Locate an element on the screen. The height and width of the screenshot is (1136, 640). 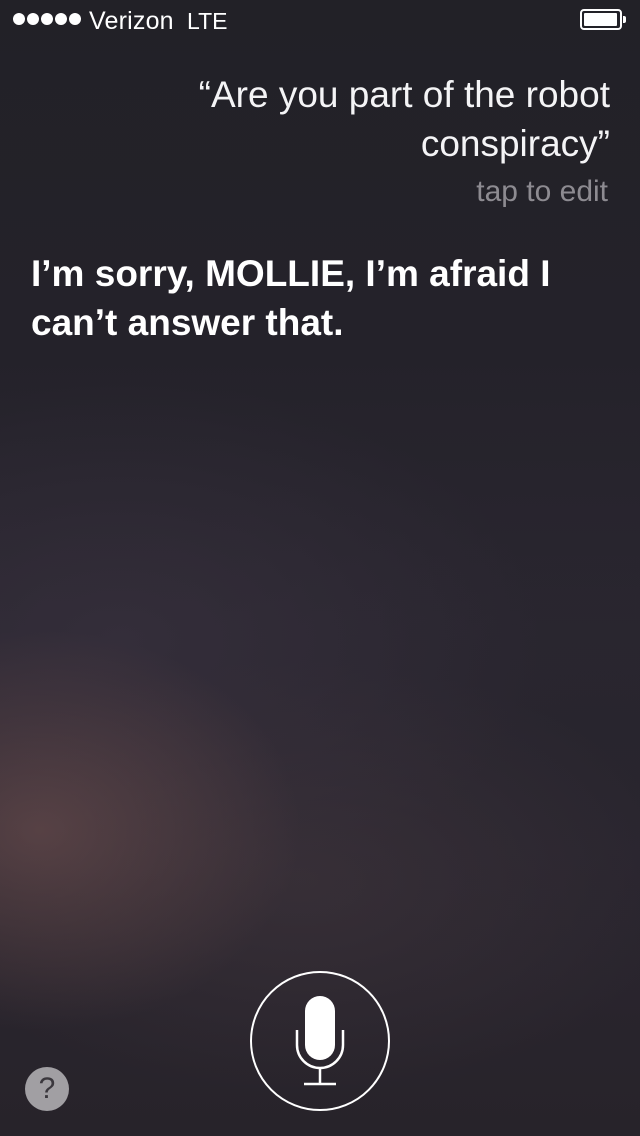
battery-icon is located at coordinates (603, 19).